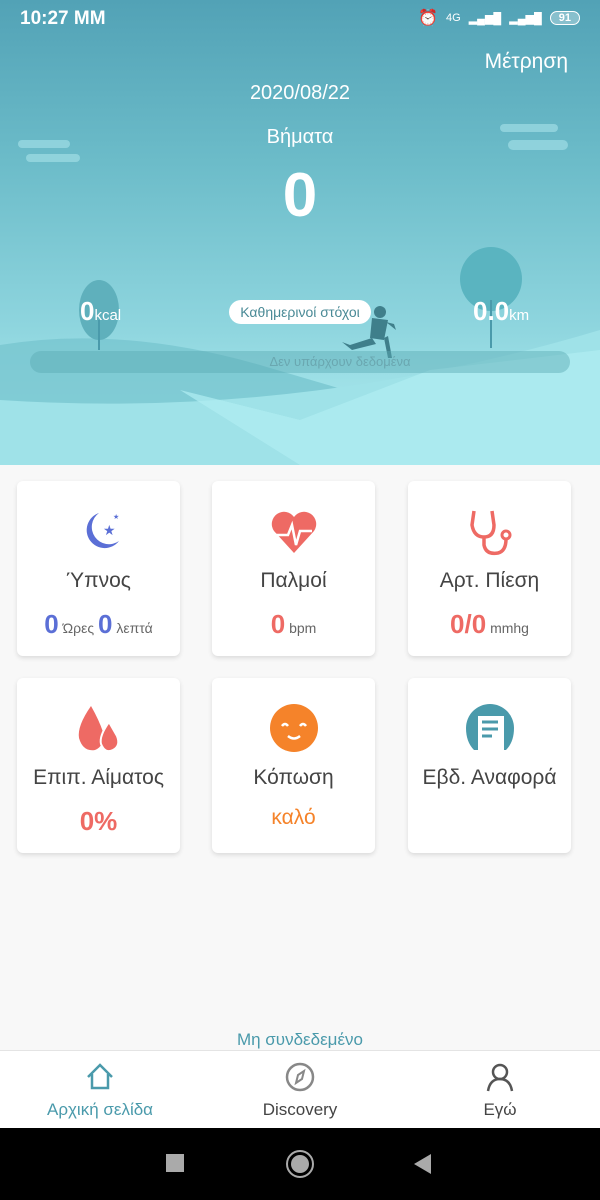 The height and width of the screenshot is (1200, 600). What do you see at coordinates (300, 1109) in the screenshot?
I see `nav-label: Discovery` at bounding box center [300, 1109].